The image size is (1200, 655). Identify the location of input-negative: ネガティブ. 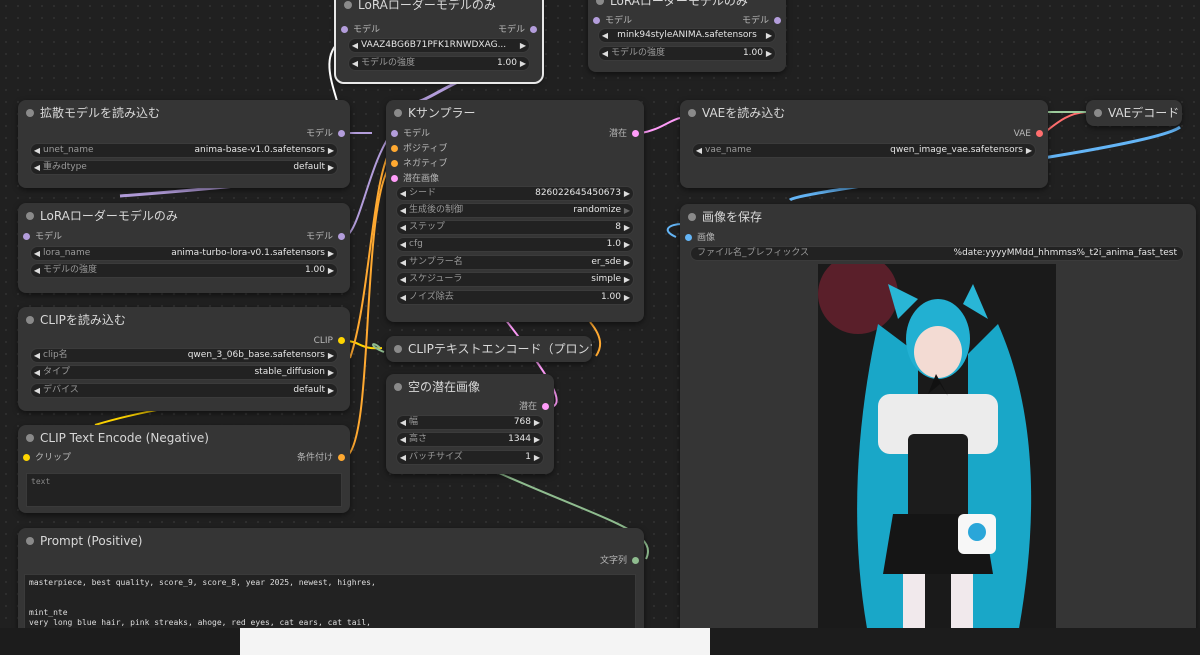
(416, 164).